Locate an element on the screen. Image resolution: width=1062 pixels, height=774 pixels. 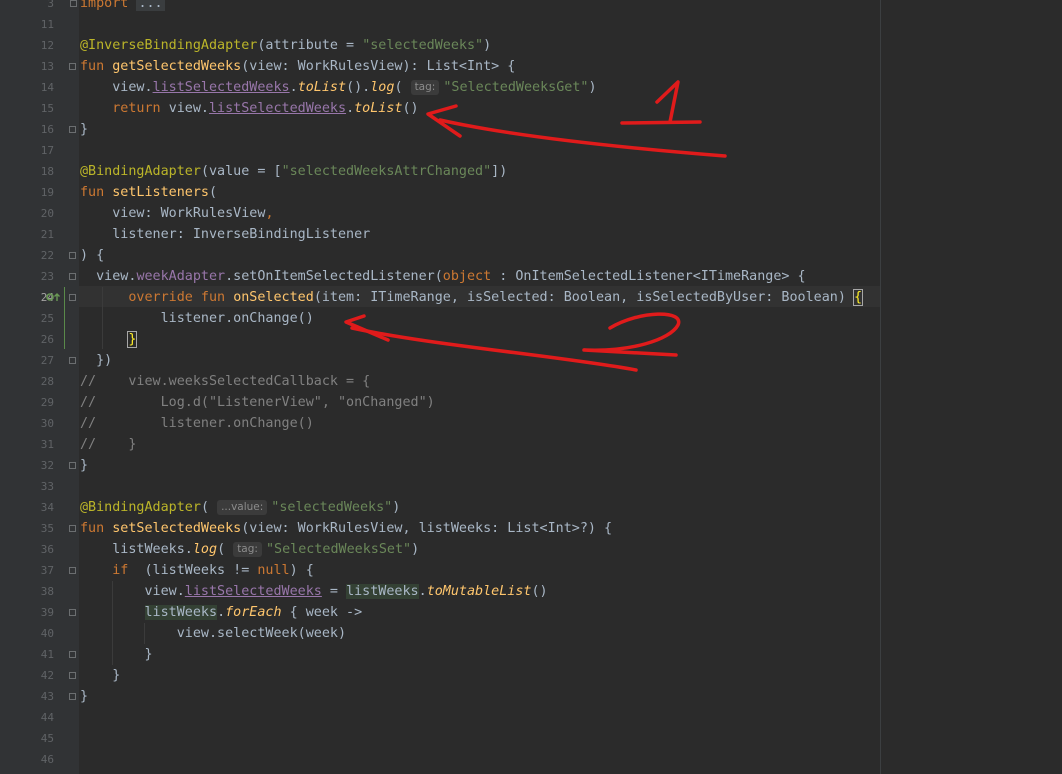
mark-1-shape is located at coordinates (661, 102).